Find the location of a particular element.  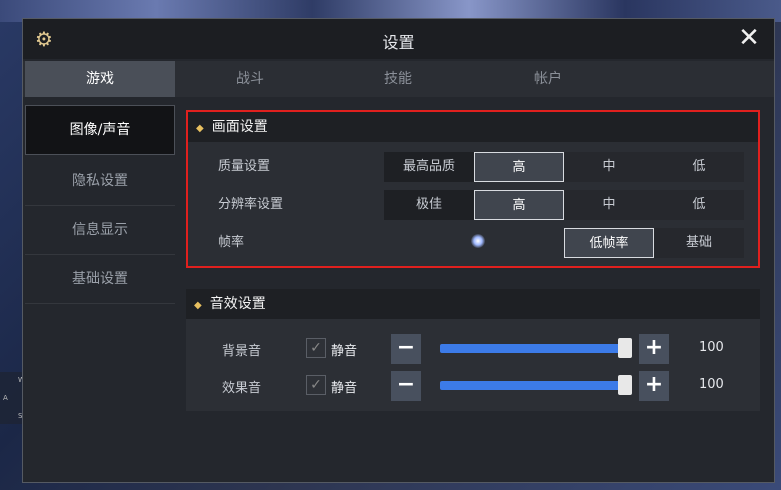

bgm-decrease-button: − is located at coordinates (406, 349).